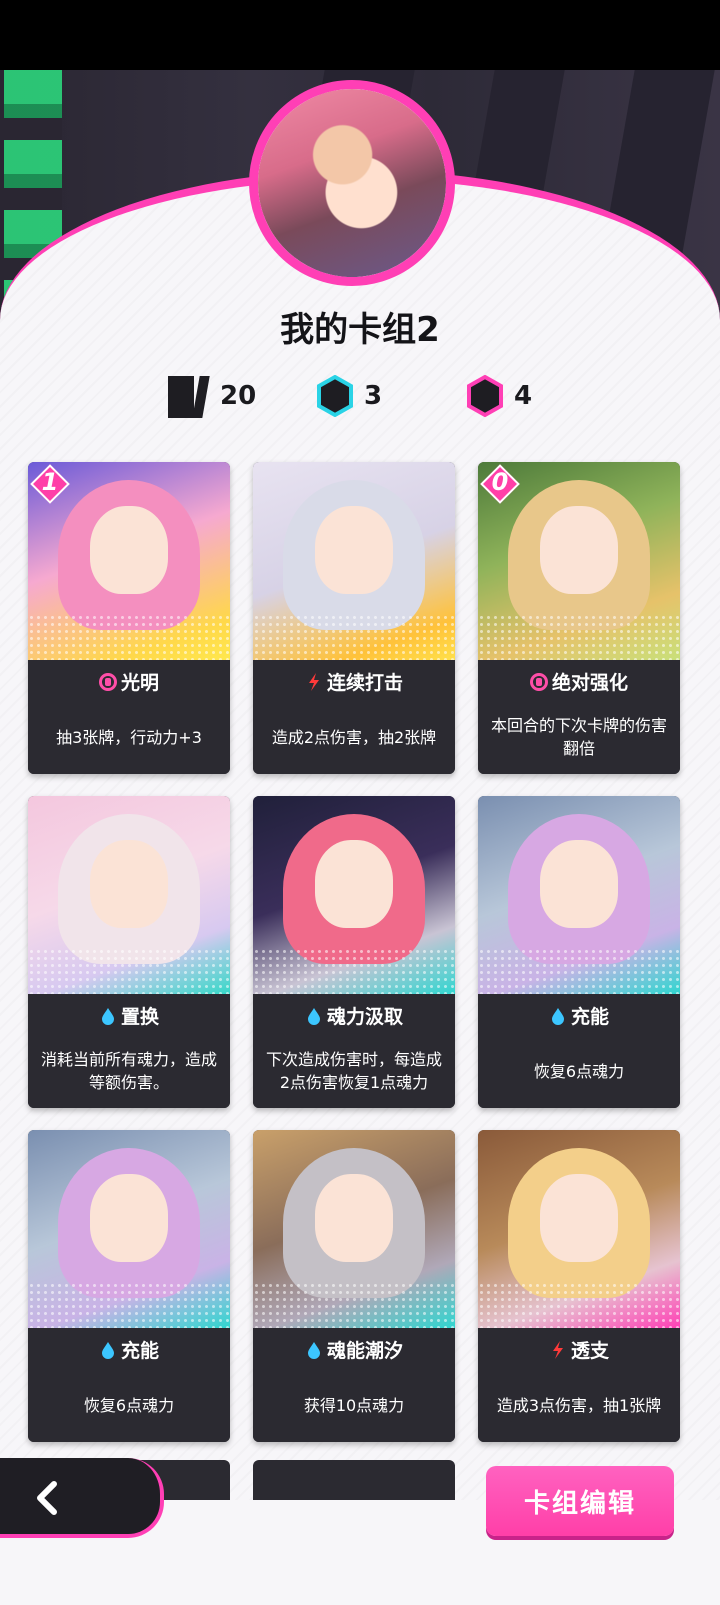 Image resolution: width=720 pixels, height=1605 pixels. What do you see at coordinates (354, 737) in the screenshot?
I see `card-description: 造成2点伤害，抽2张牌` at bounding box center [354, 737].